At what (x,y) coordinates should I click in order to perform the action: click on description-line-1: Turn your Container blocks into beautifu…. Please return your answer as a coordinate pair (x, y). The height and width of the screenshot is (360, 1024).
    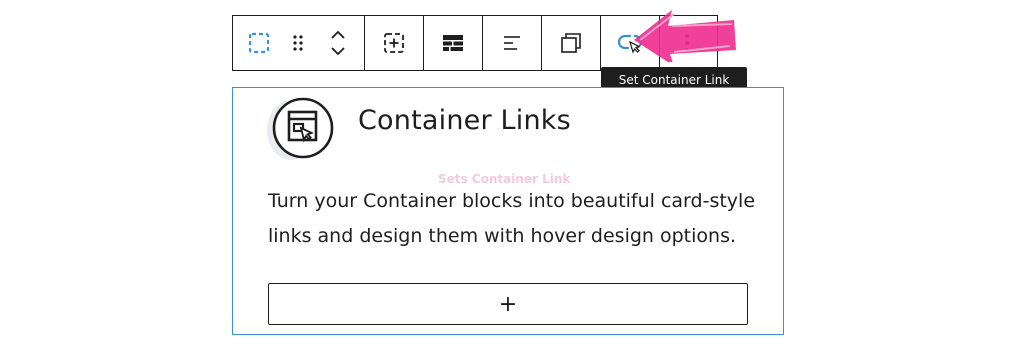
    Looking at the image, I should click on (512, 201).